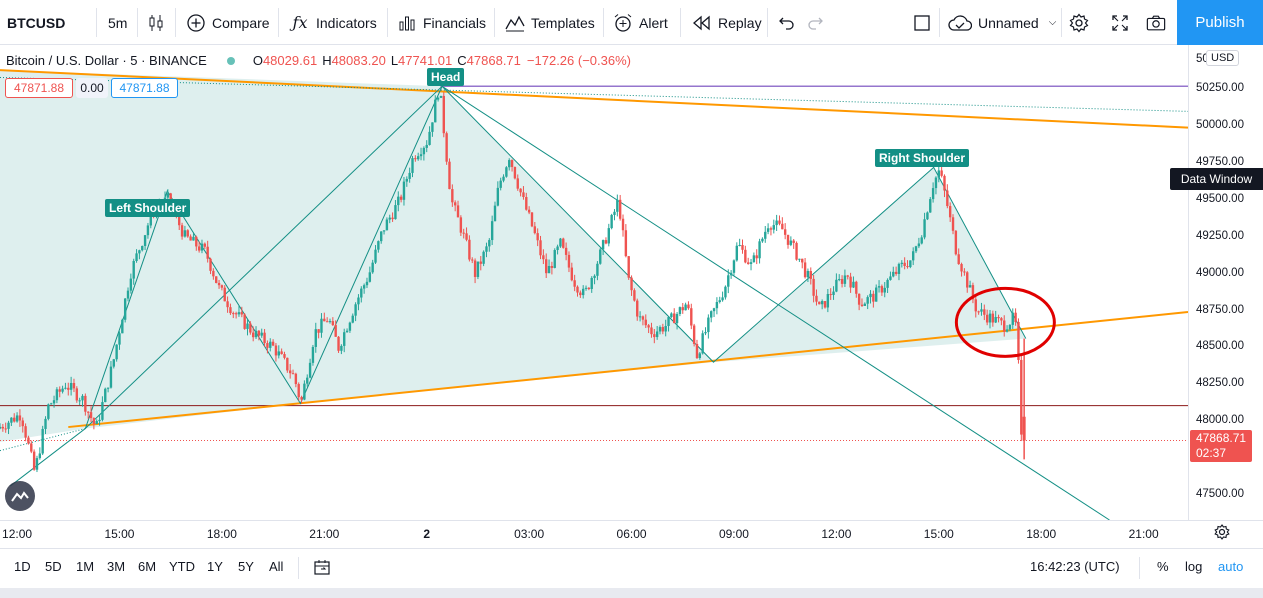 This screenshot has width=1263, height=598. I want to click on alert-button: Alert, so click(640, 22).